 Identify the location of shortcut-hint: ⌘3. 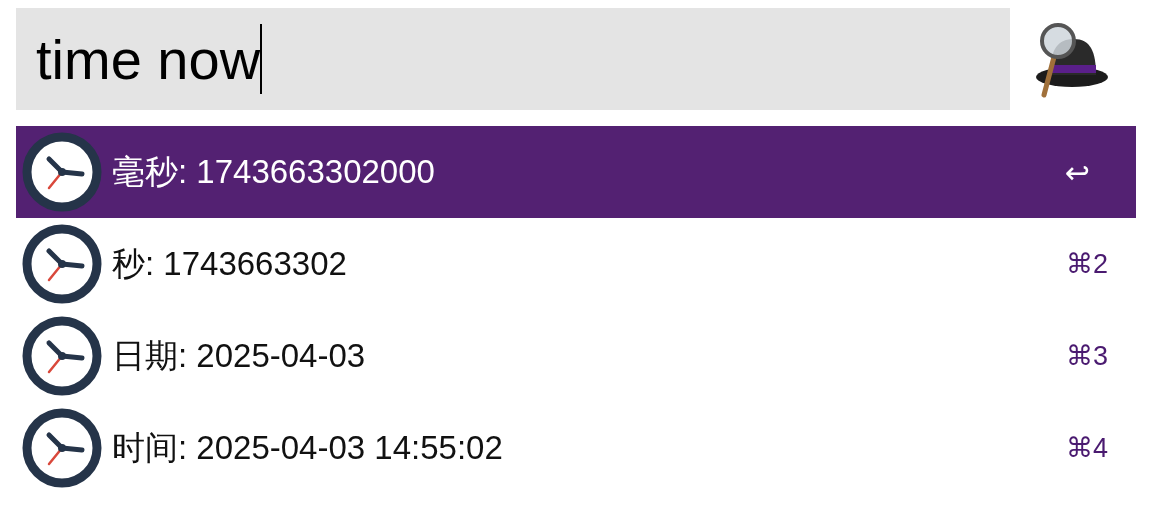
(1086, 356).